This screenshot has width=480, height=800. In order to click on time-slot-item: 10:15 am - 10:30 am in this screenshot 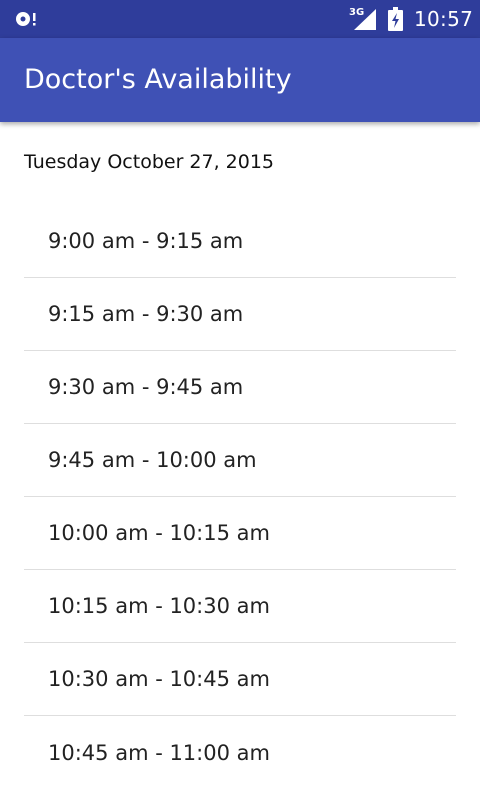, I will do `click(240, 606)`.